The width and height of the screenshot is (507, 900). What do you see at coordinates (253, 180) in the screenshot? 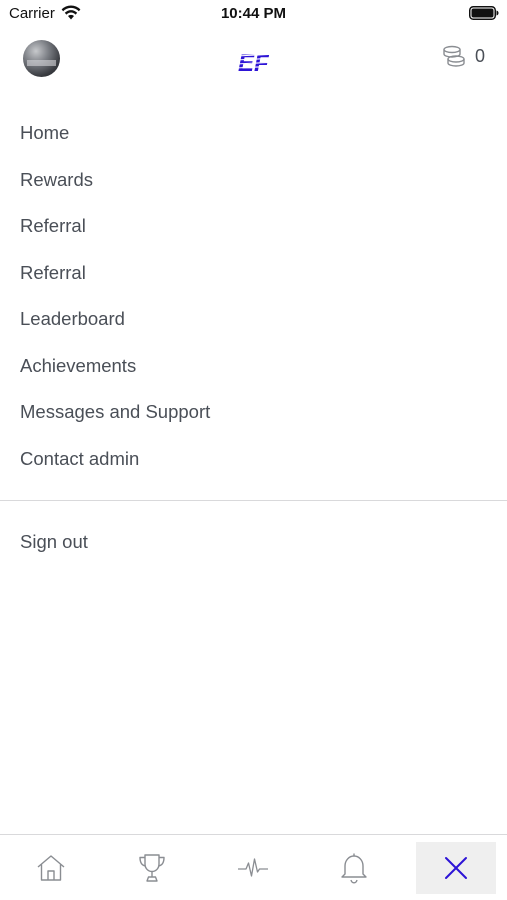
I see `menu-item-rewards: Rewards` at bounding box center [253, 180].